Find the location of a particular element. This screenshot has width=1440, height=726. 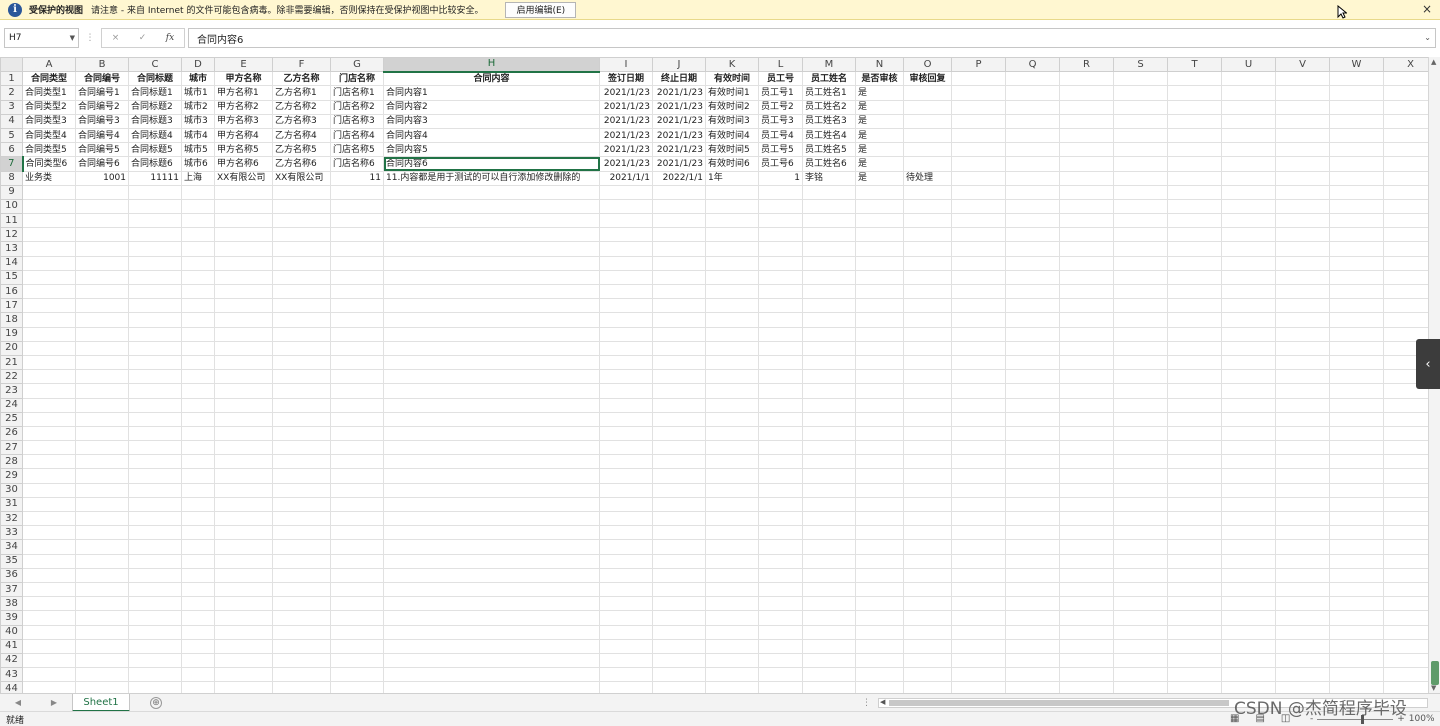

row-header: 9 is located at coordinates (11, 192).